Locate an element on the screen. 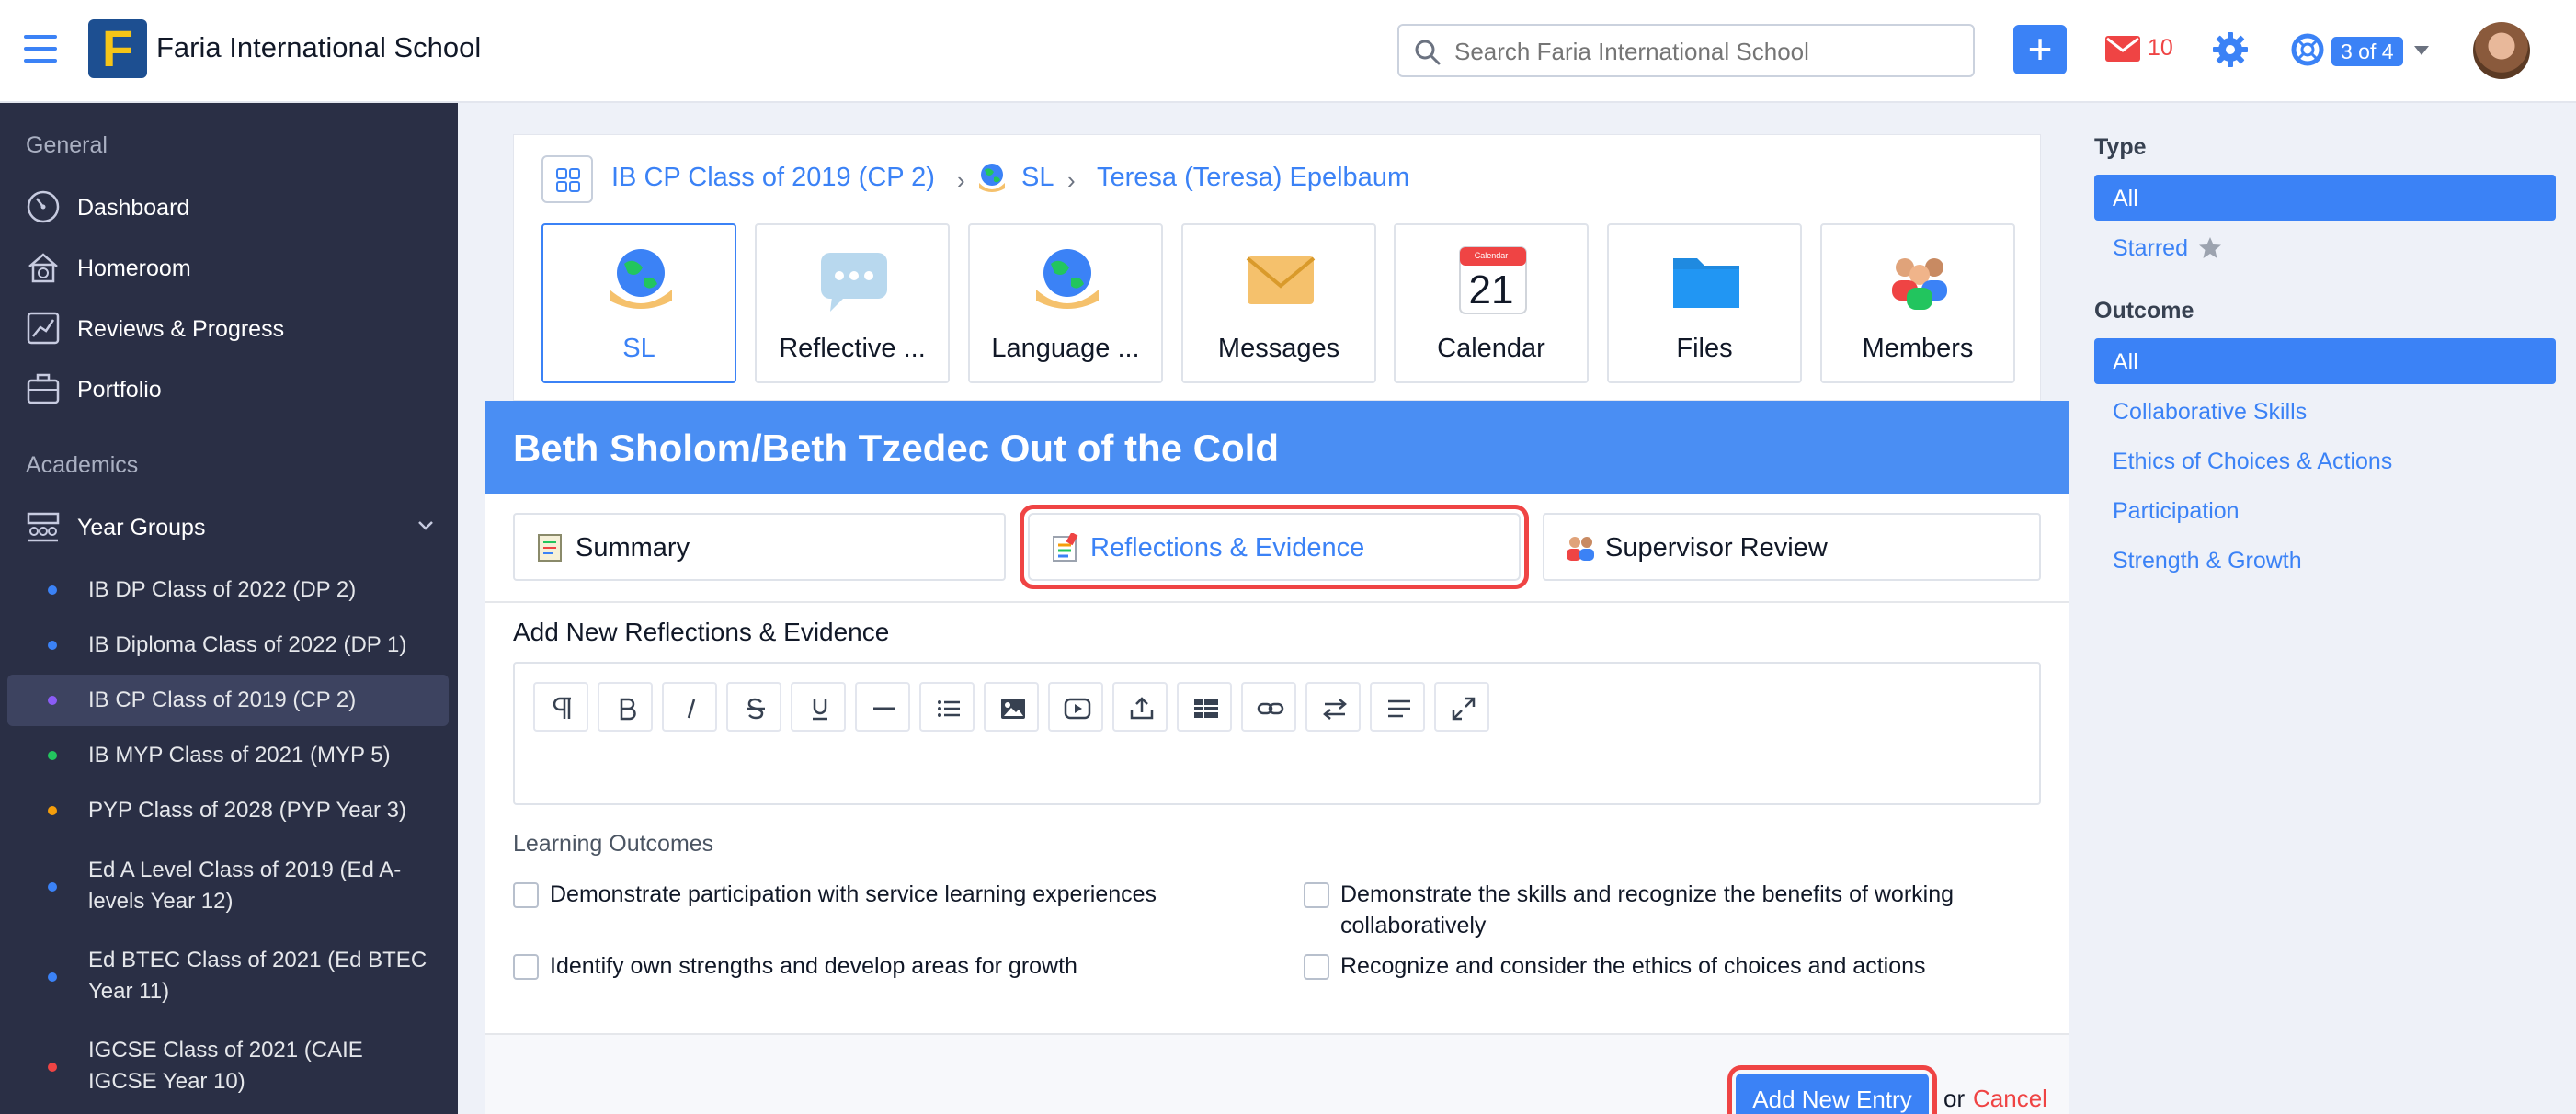 This screenshot has width=2576, height=1114. tile-sl: SL is located at coordinates (638, 303).